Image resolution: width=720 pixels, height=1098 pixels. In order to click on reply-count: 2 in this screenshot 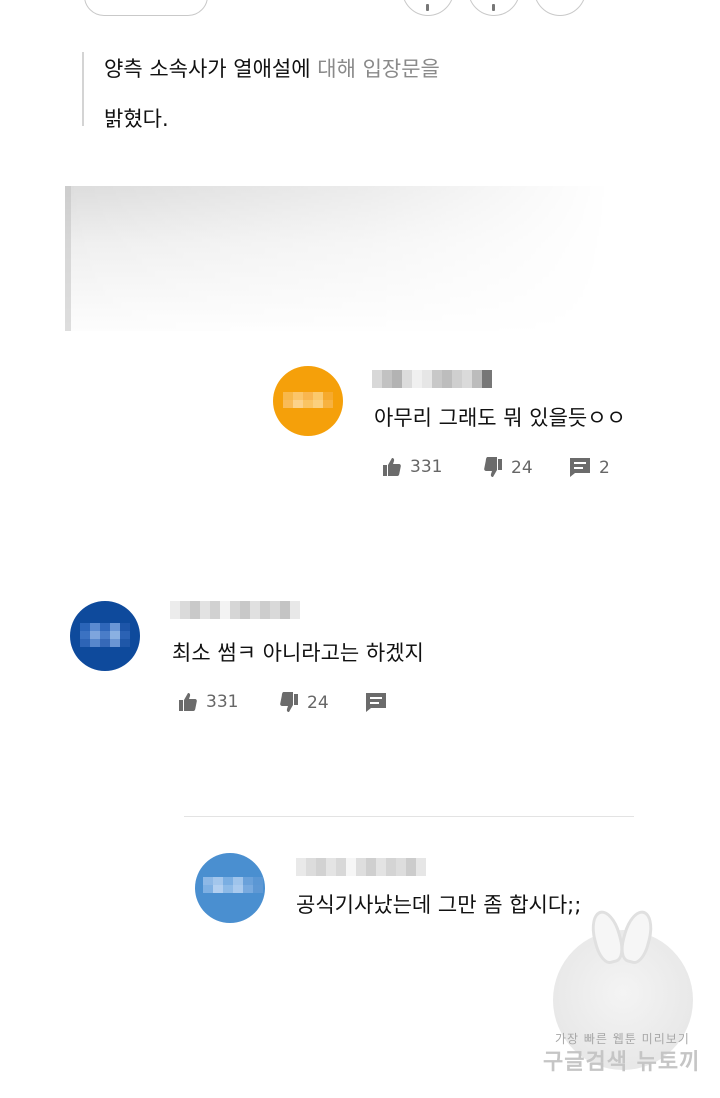, I will do `click(604, 467)`.